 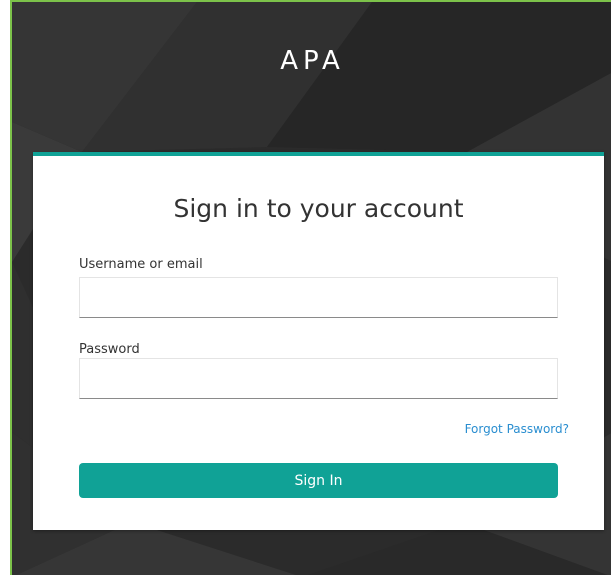 What do you see at coordinates (141, 264) in the screenshot?
I see `username-label: Username or email` at bounding box center [141, 264].